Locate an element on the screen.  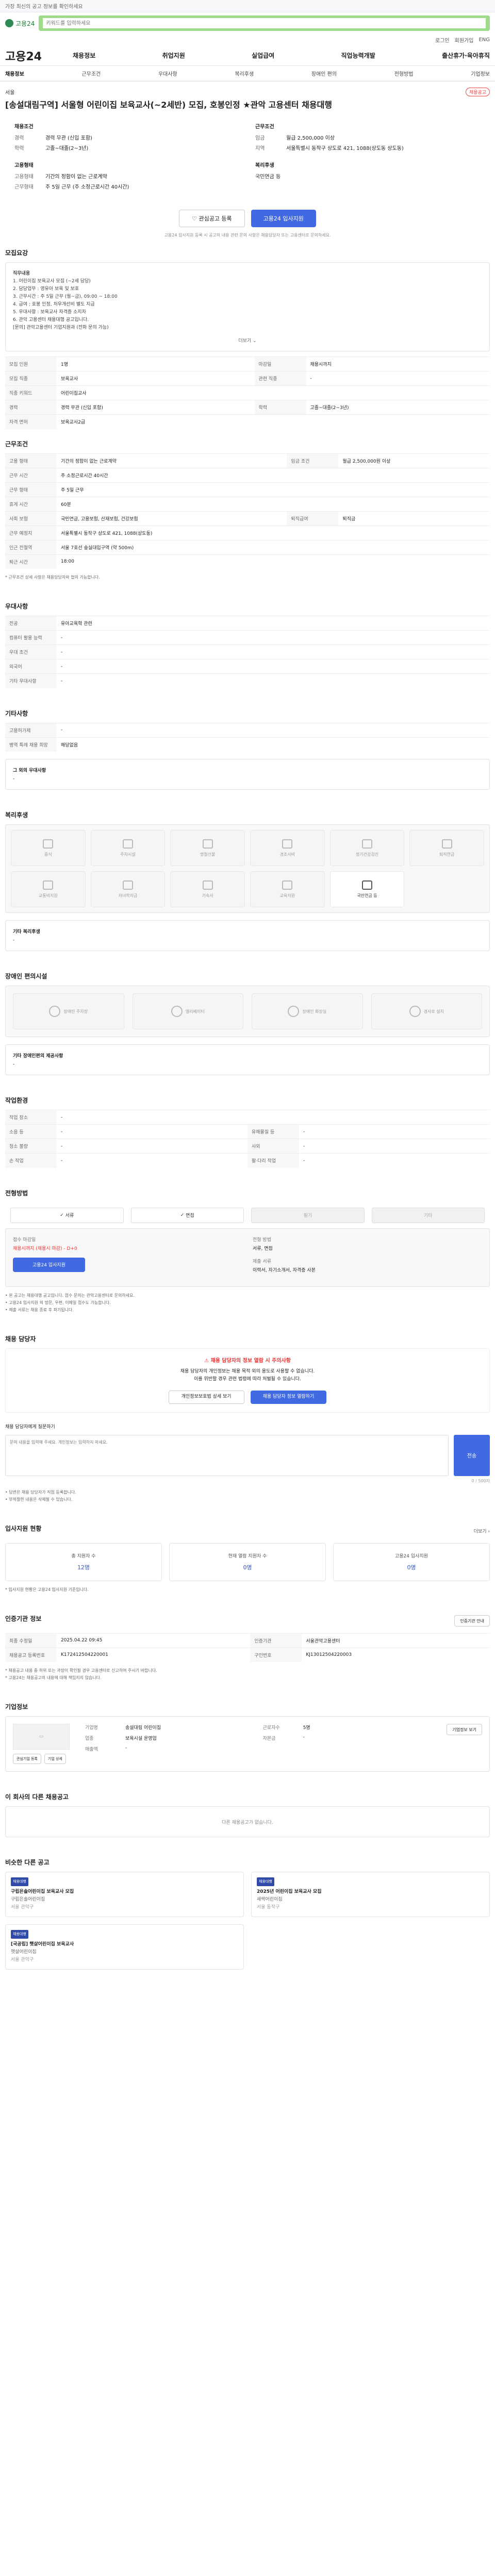
search-box is located at coordinates (264, 23).